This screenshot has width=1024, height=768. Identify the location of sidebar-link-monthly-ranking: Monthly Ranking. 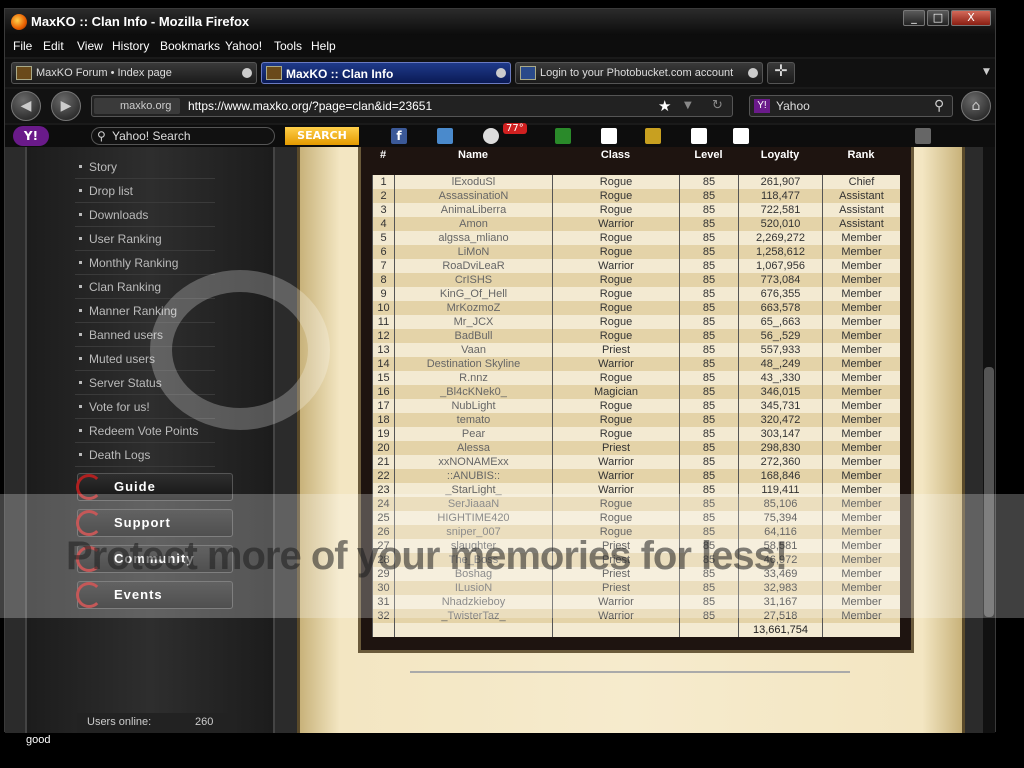
(145, 264).